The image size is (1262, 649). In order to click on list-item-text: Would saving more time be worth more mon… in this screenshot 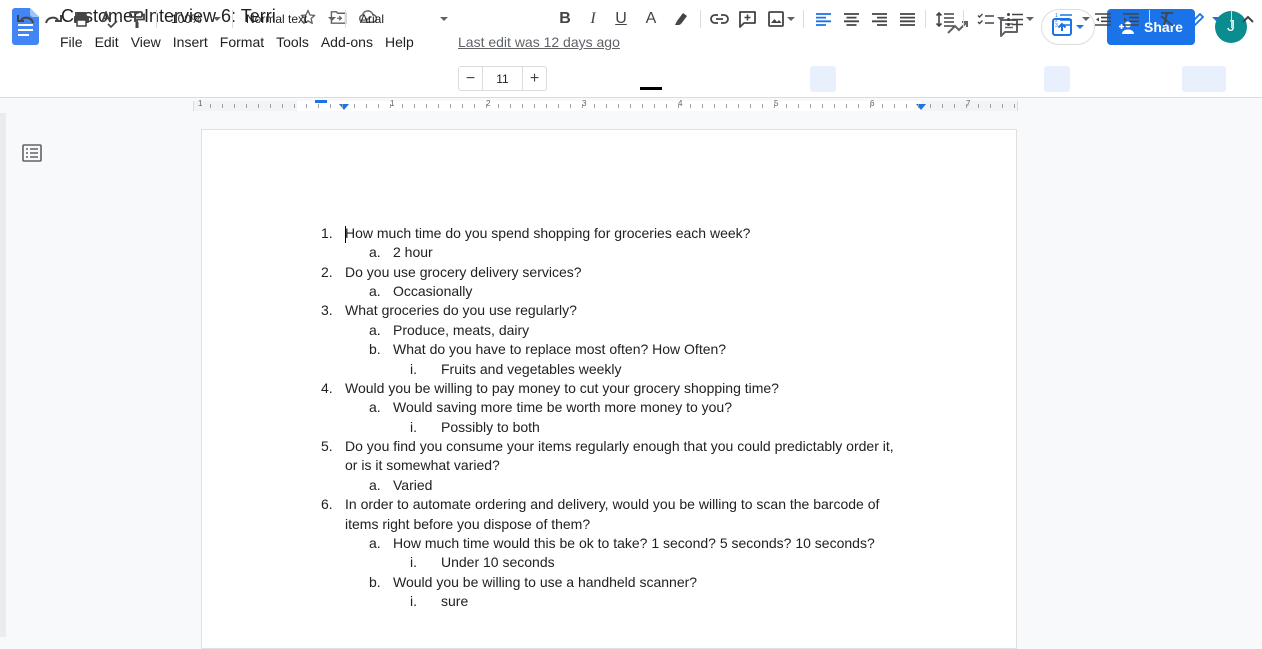, I will do `click(563, 407)`.